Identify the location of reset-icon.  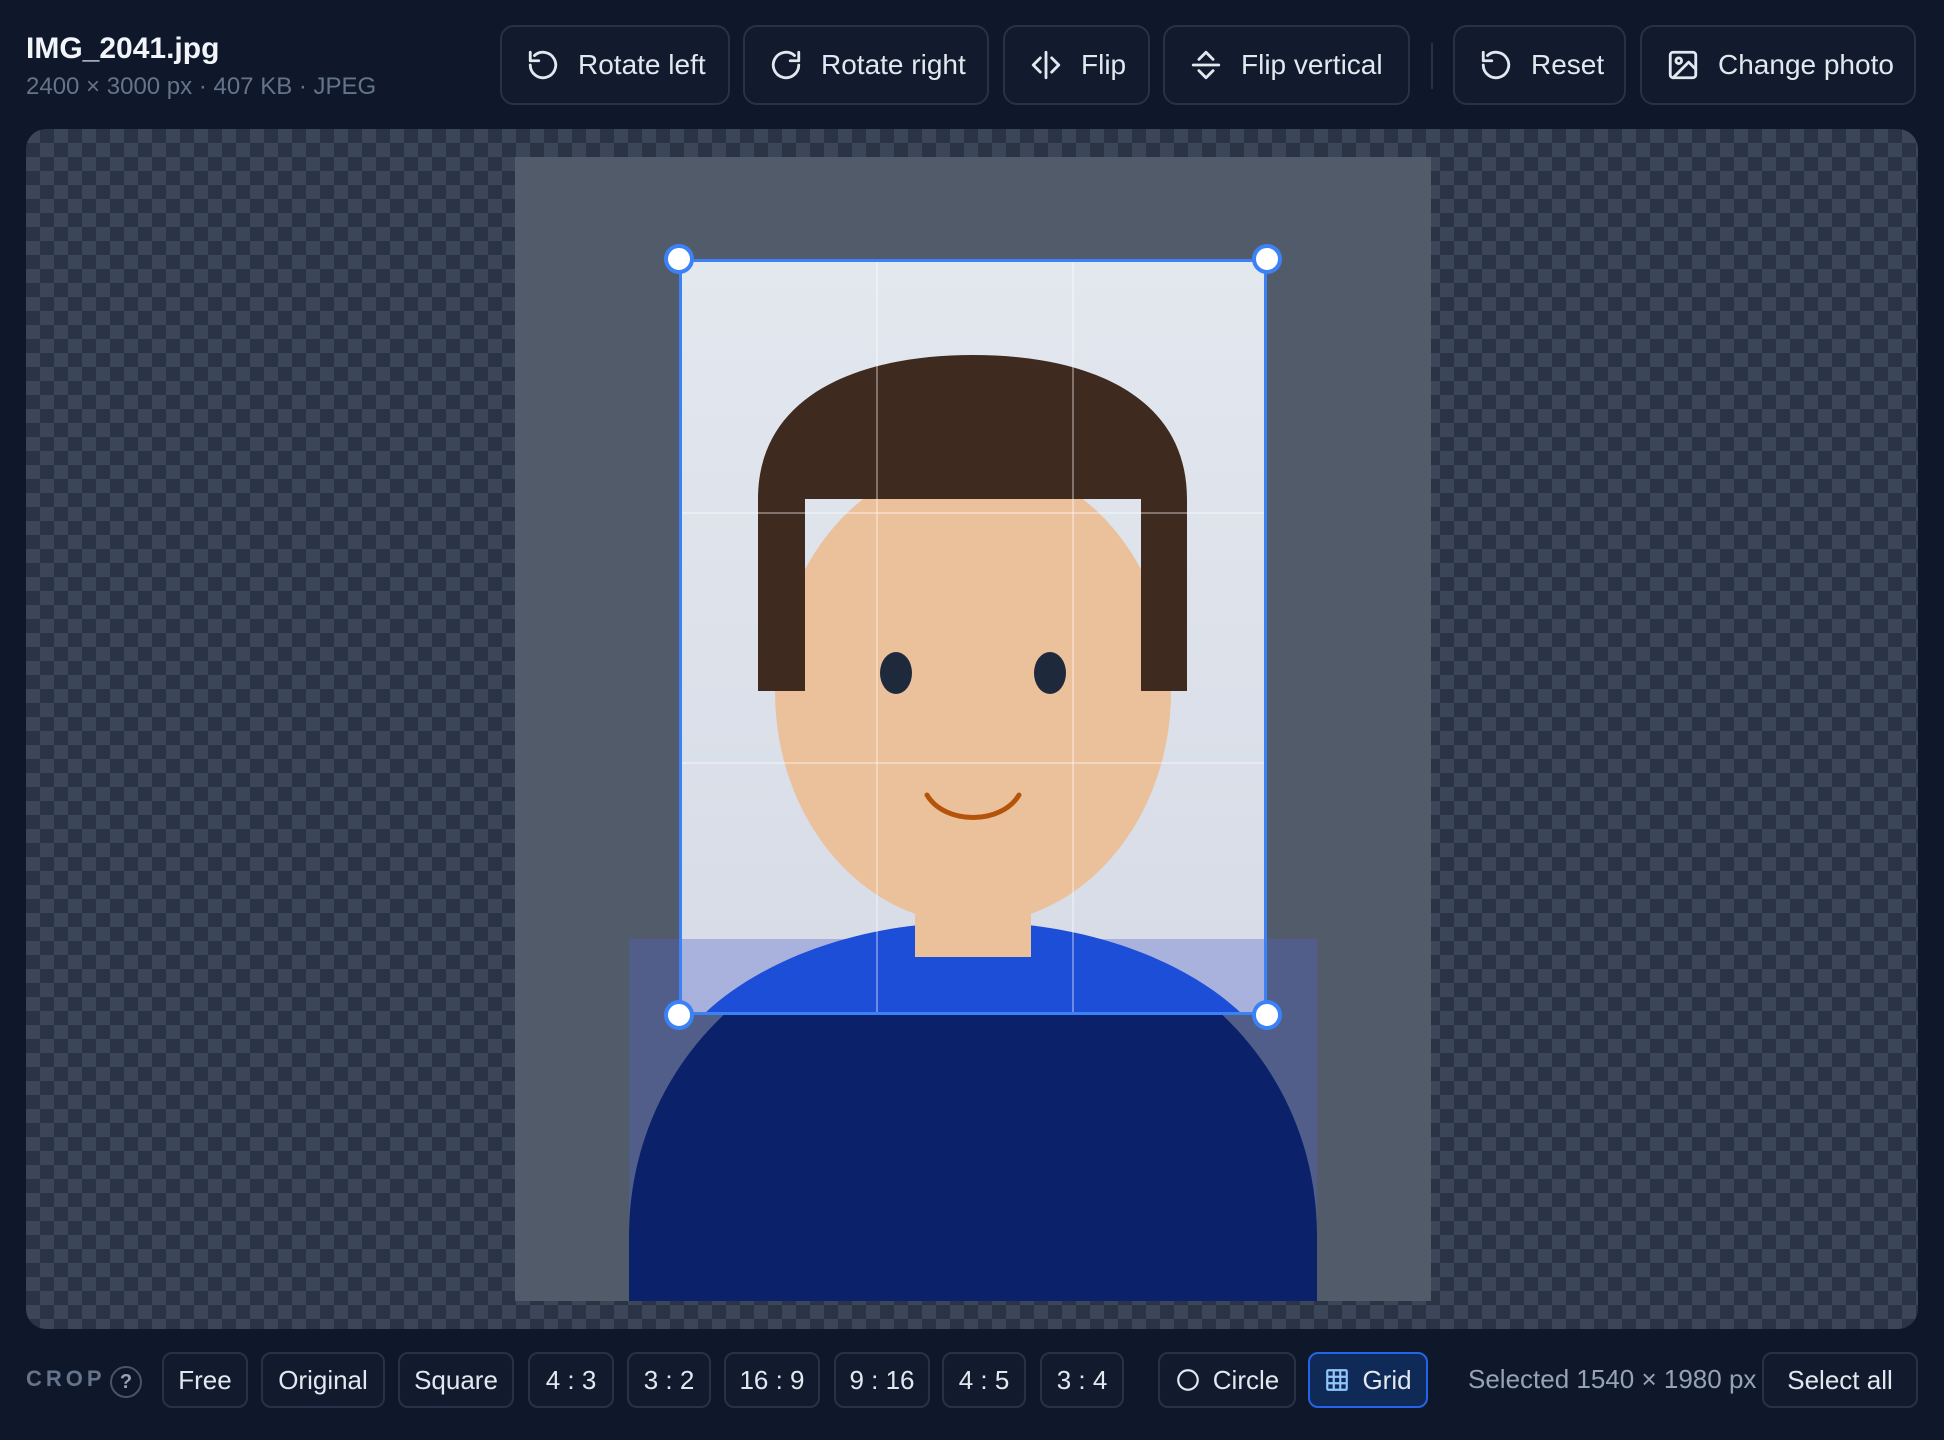
(1496, 65).